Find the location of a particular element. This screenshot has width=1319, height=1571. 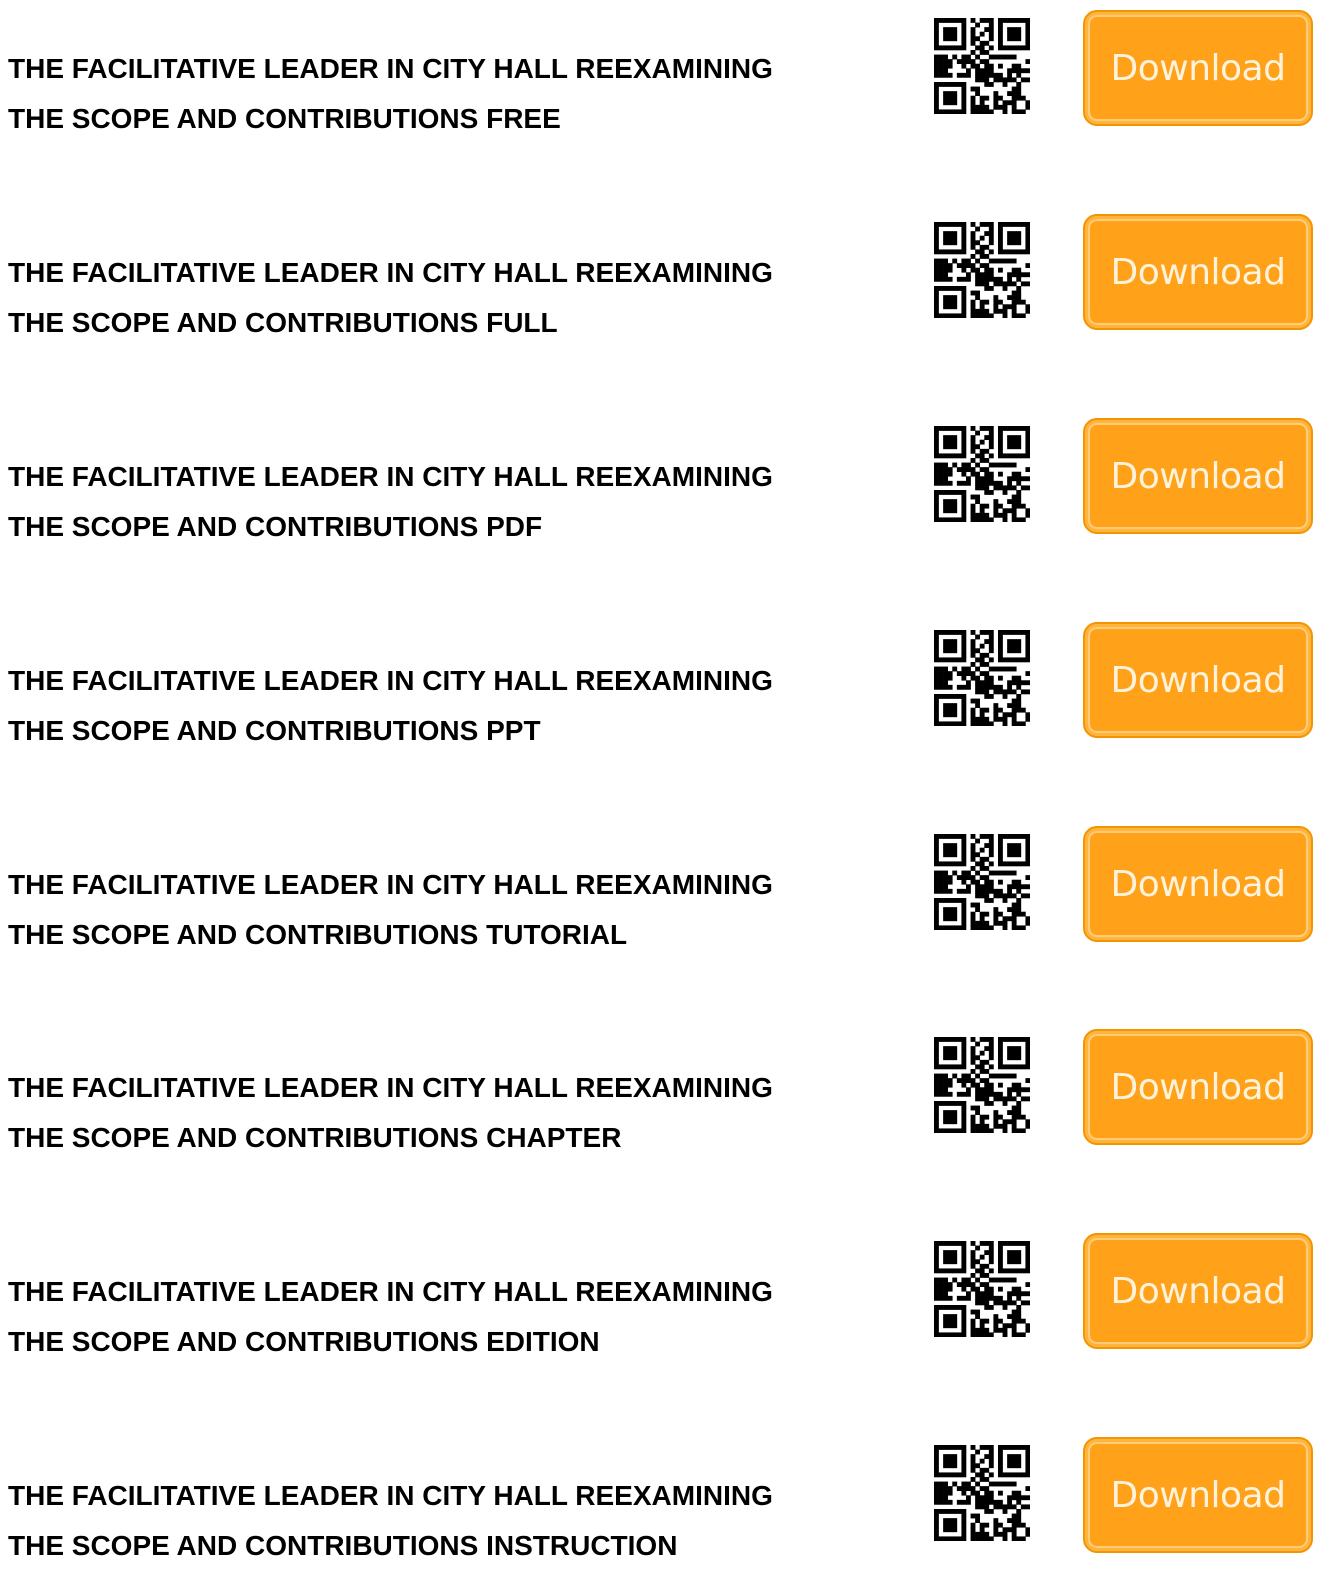

title-line-2: THE SCOPE AND CONTRIBUTIONS PPT is located at coordinates (274, 730).